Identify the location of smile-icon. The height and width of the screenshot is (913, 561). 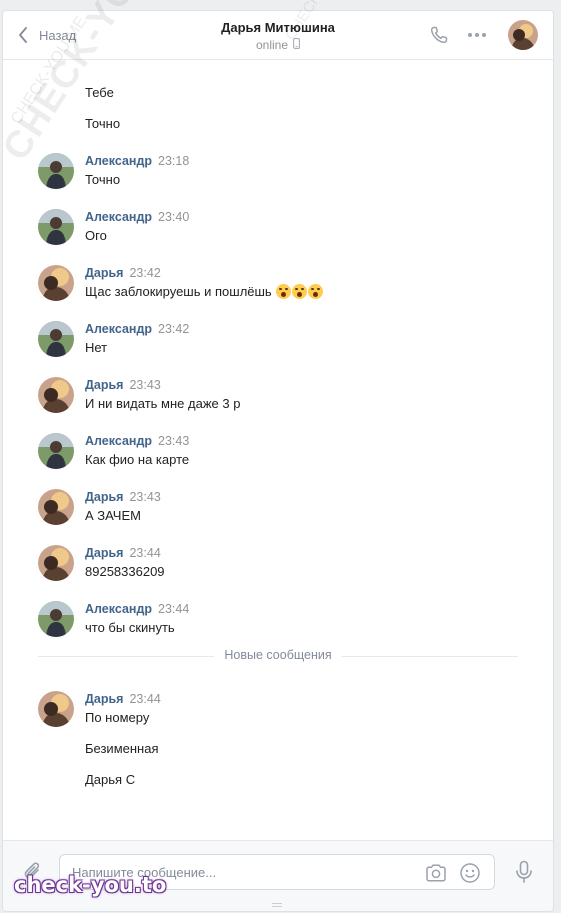
(470, 873).